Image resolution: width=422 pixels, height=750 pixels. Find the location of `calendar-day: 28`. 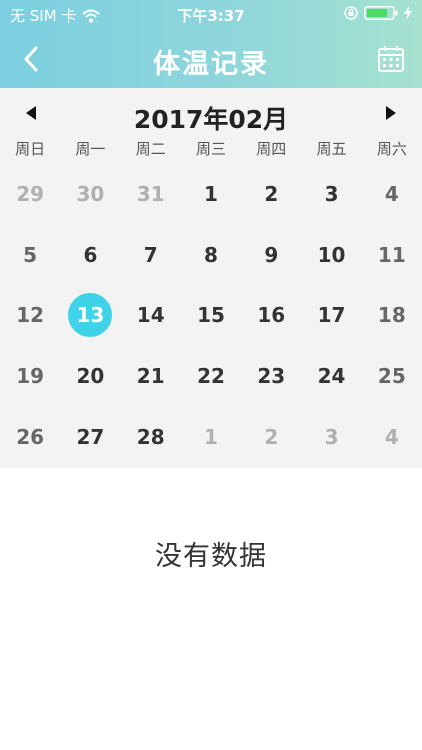

calendar-day: 28 is located at coordinates (151, 436).